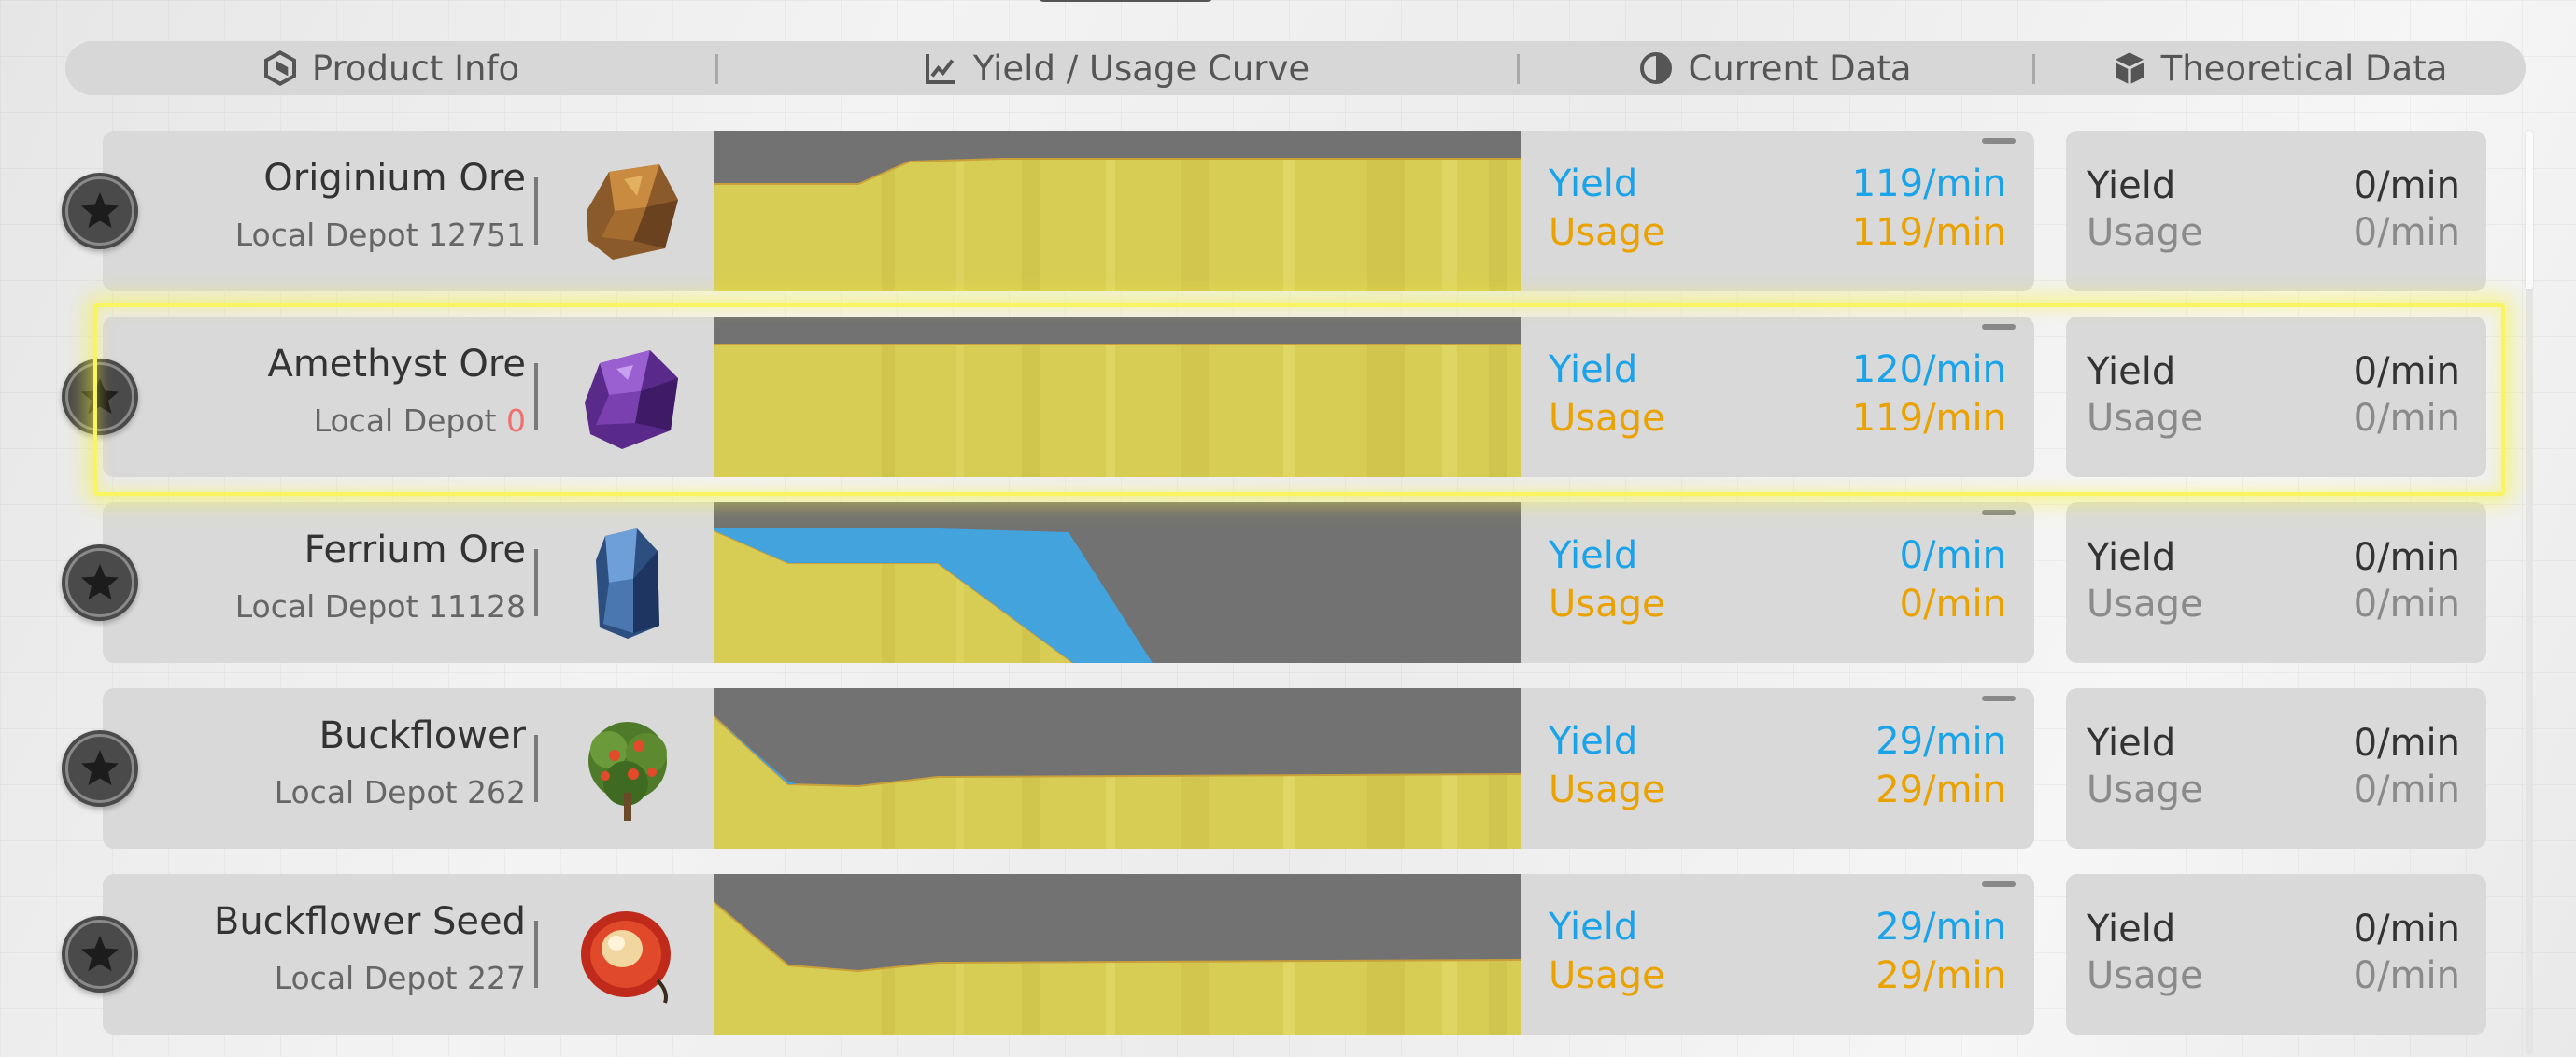 The width and height of the screenshot is (2576, 1057). I want to click on current-yield-value: 120/min, so click(1929, 369).